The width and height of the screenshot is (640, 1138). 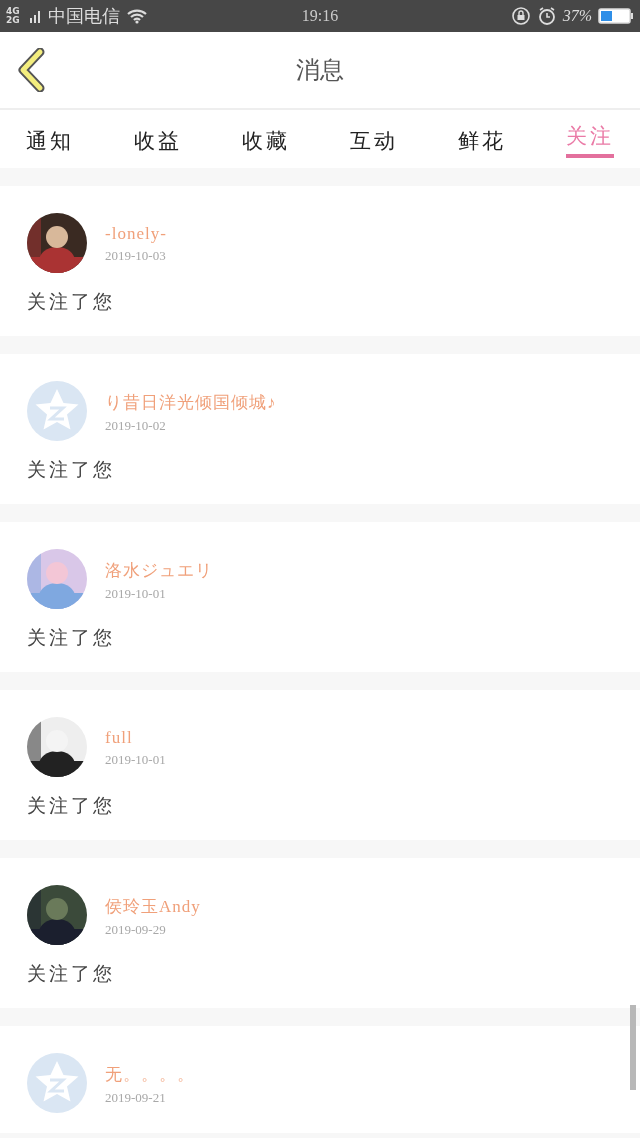 What do you see at coordinates (482, 139) in the screenshot?
I see `tab: 鲜花` at bounding box center [482, 139].